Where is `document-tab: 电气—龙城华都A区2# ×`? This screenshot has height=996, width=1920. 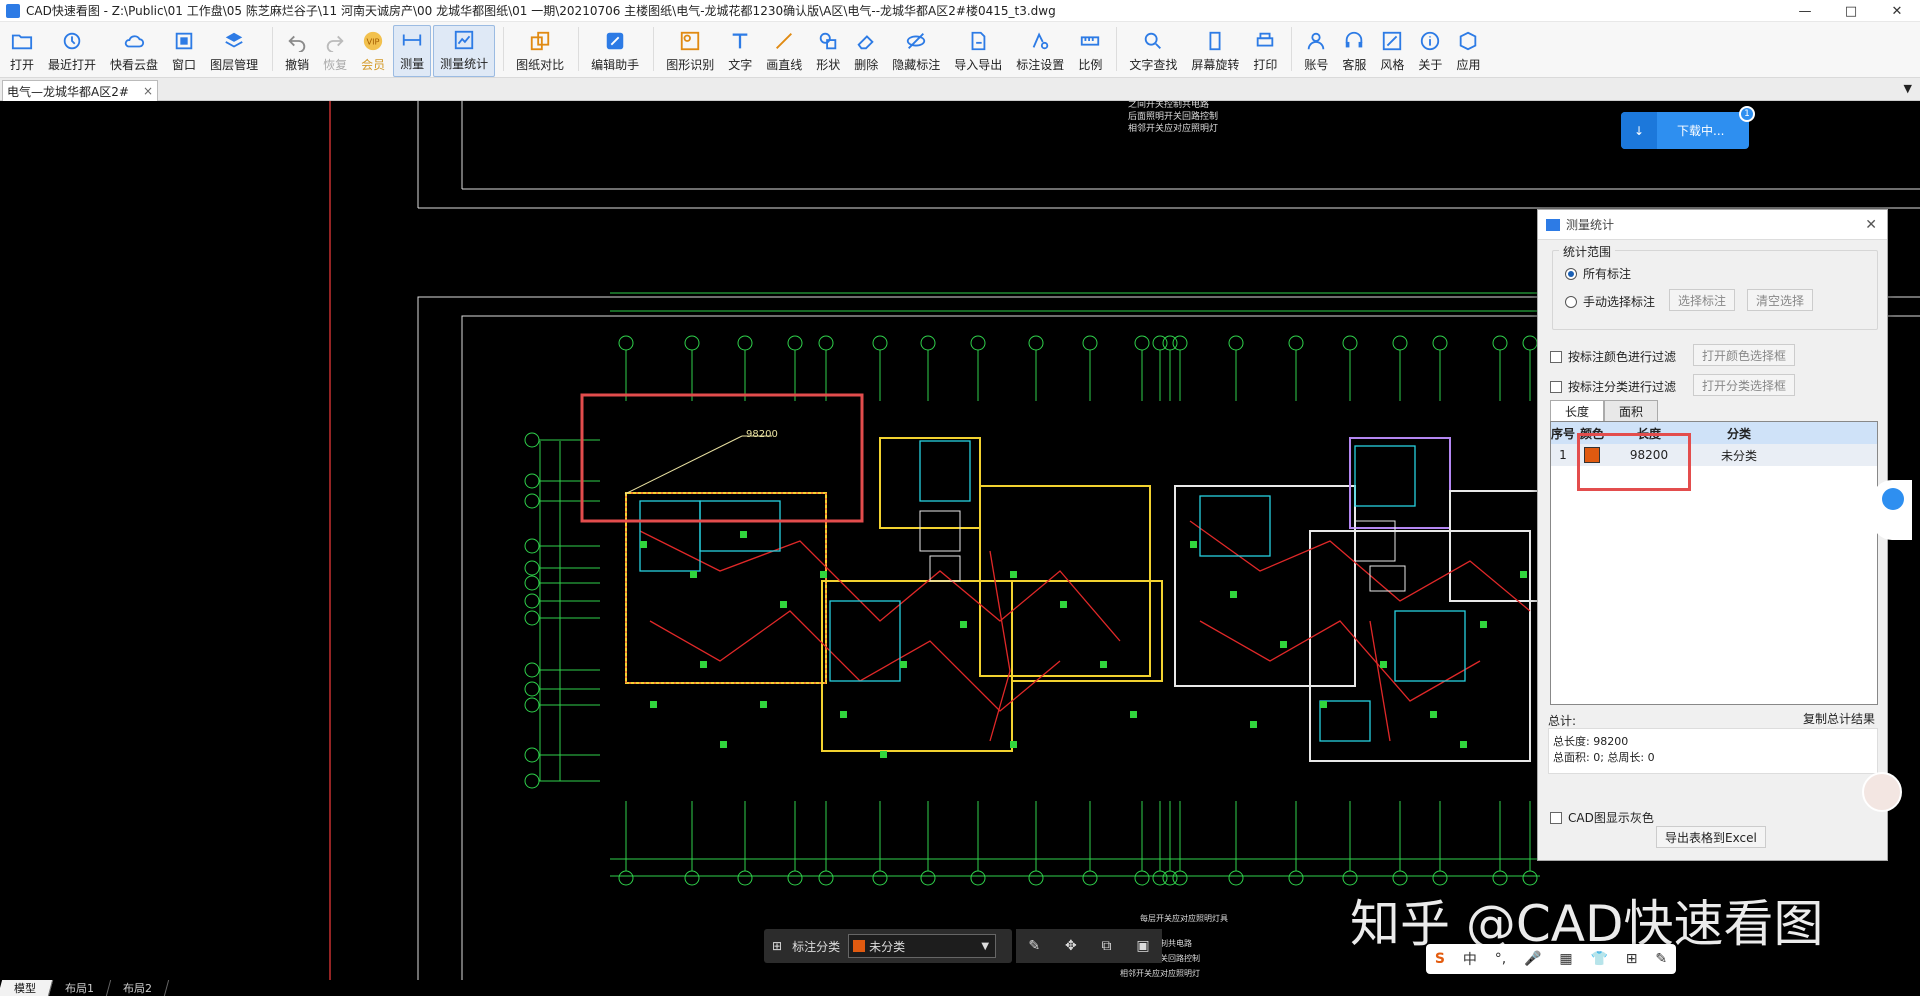 document-tab: 电气—龙城华都A区2# × is located at coordinates (80, 90).